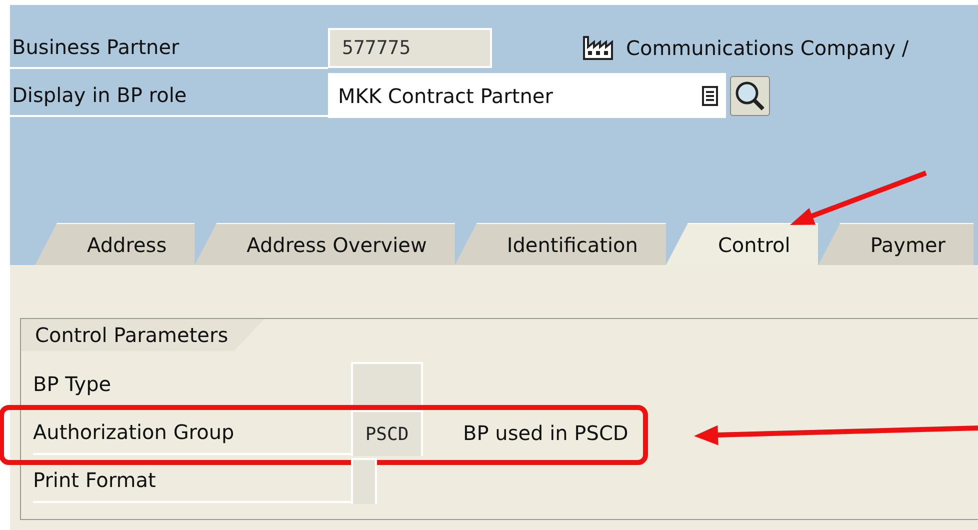 Image resolution: width=978 pixels, height=530 pixels. I want to click on partner-name: Communications Company /, so click(767, 48).